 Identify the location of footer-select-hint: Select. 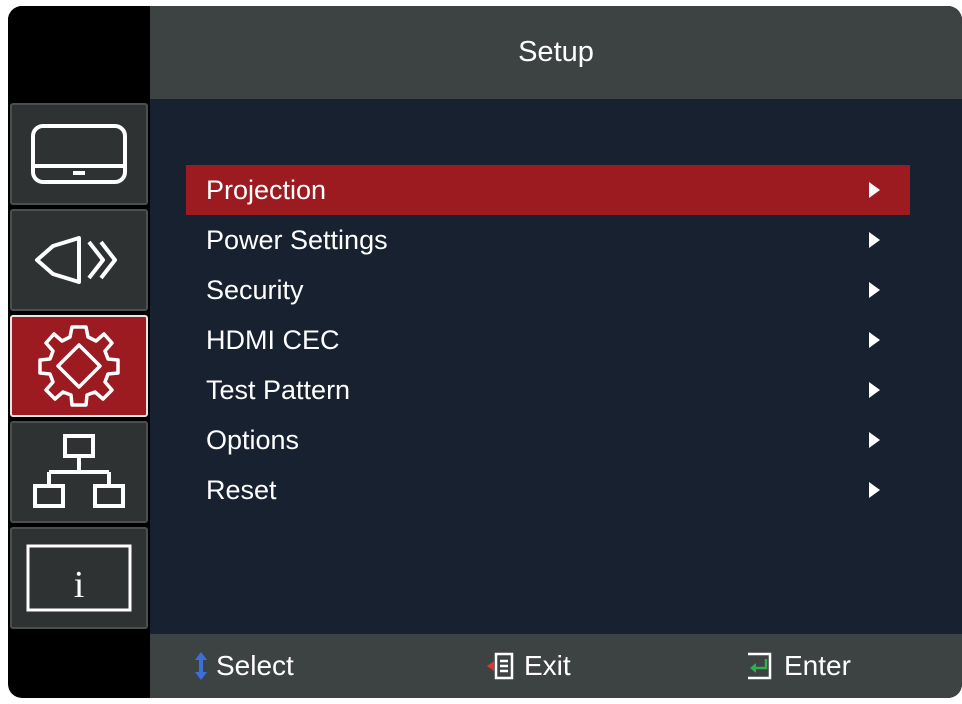
(244, 666).